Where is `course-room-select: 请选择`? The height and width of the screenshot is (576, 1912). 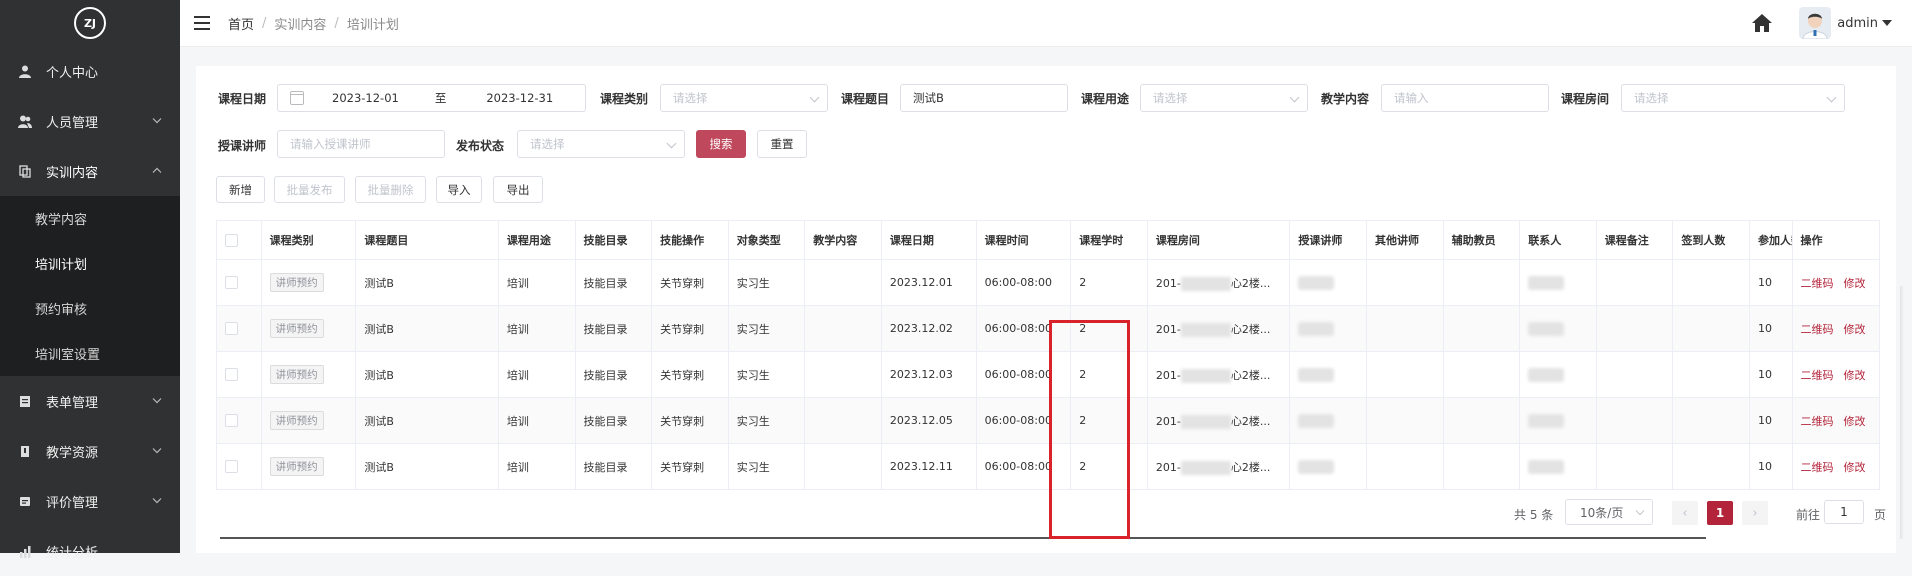 course-room-select: 请选择 is located at coordinates (1733, 98).